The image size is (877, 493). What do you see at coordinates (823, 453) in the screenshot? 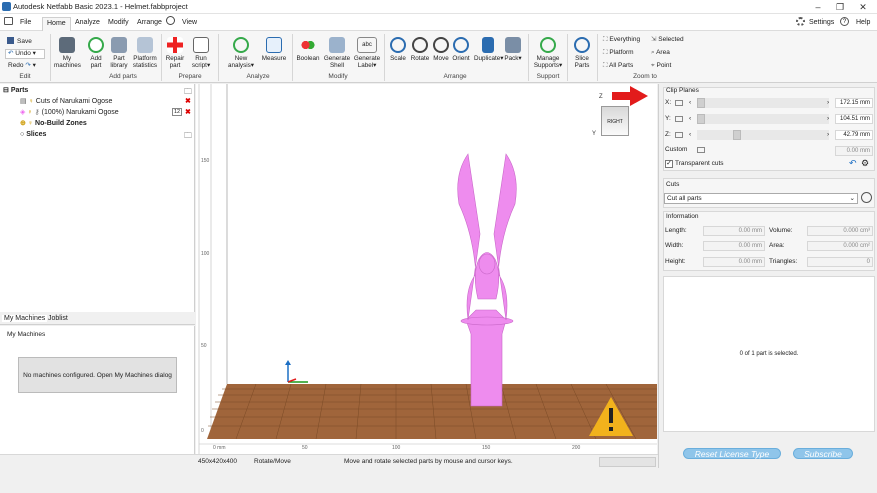
I see `subscribe-button: Subscribe` at bounding box center [823, 453].